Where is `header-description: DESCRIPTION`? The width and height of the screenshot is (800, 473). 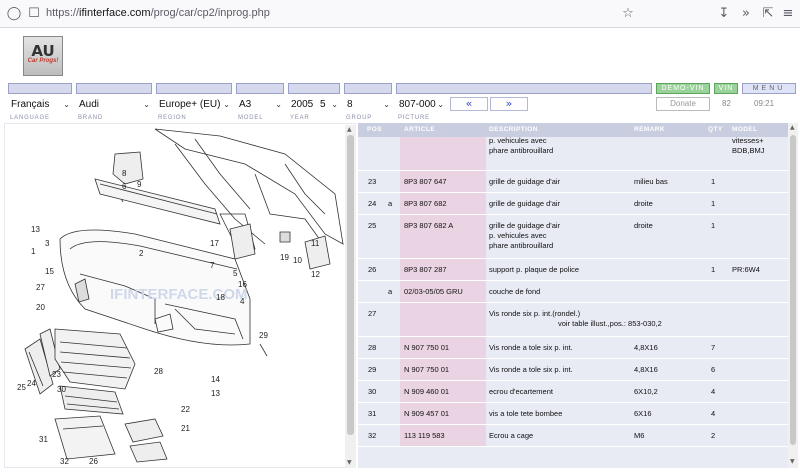
header-description: DESCRIPTION is located at coordinates (513, 129).